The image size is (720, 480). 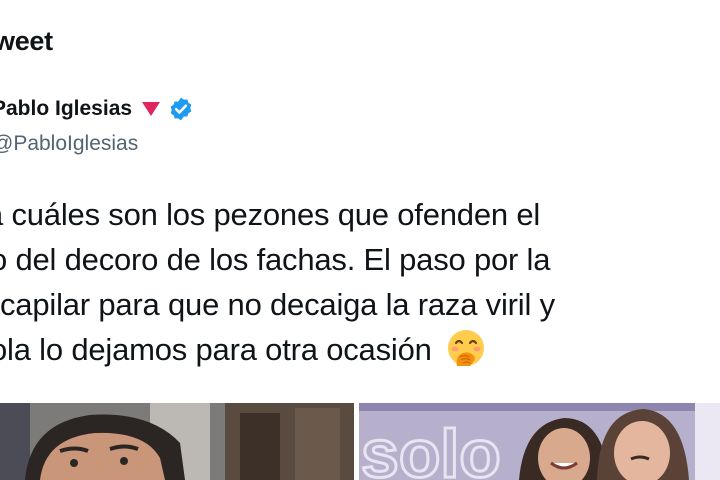 What do you see at coordinates (181, 109) in the screenshot?
I see `verified-badge-icon` at bounding box center [181, 109].